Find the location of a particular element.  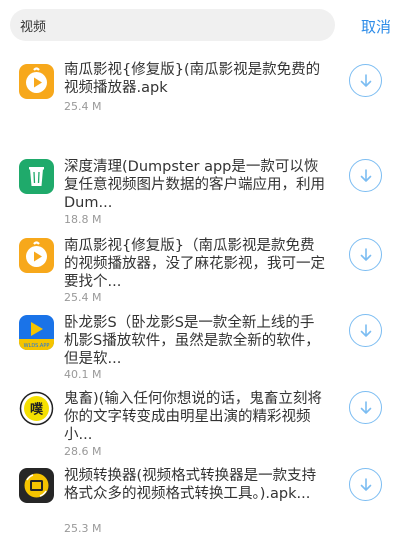

svg-text: 噗 is located at coordinates (37, 410).